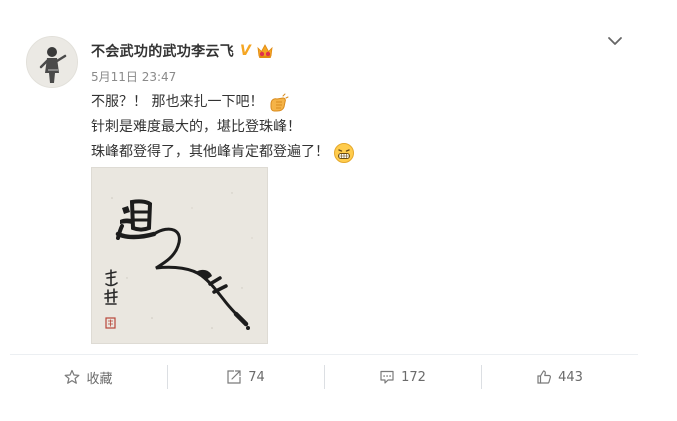 Image resolution: width=677 pixels, height=421 pixels. Describe the element at coordinates (321, 102) in the screenshot. I see `post-text-line: 不服？！ 那也来扎一下吧！` at that location.